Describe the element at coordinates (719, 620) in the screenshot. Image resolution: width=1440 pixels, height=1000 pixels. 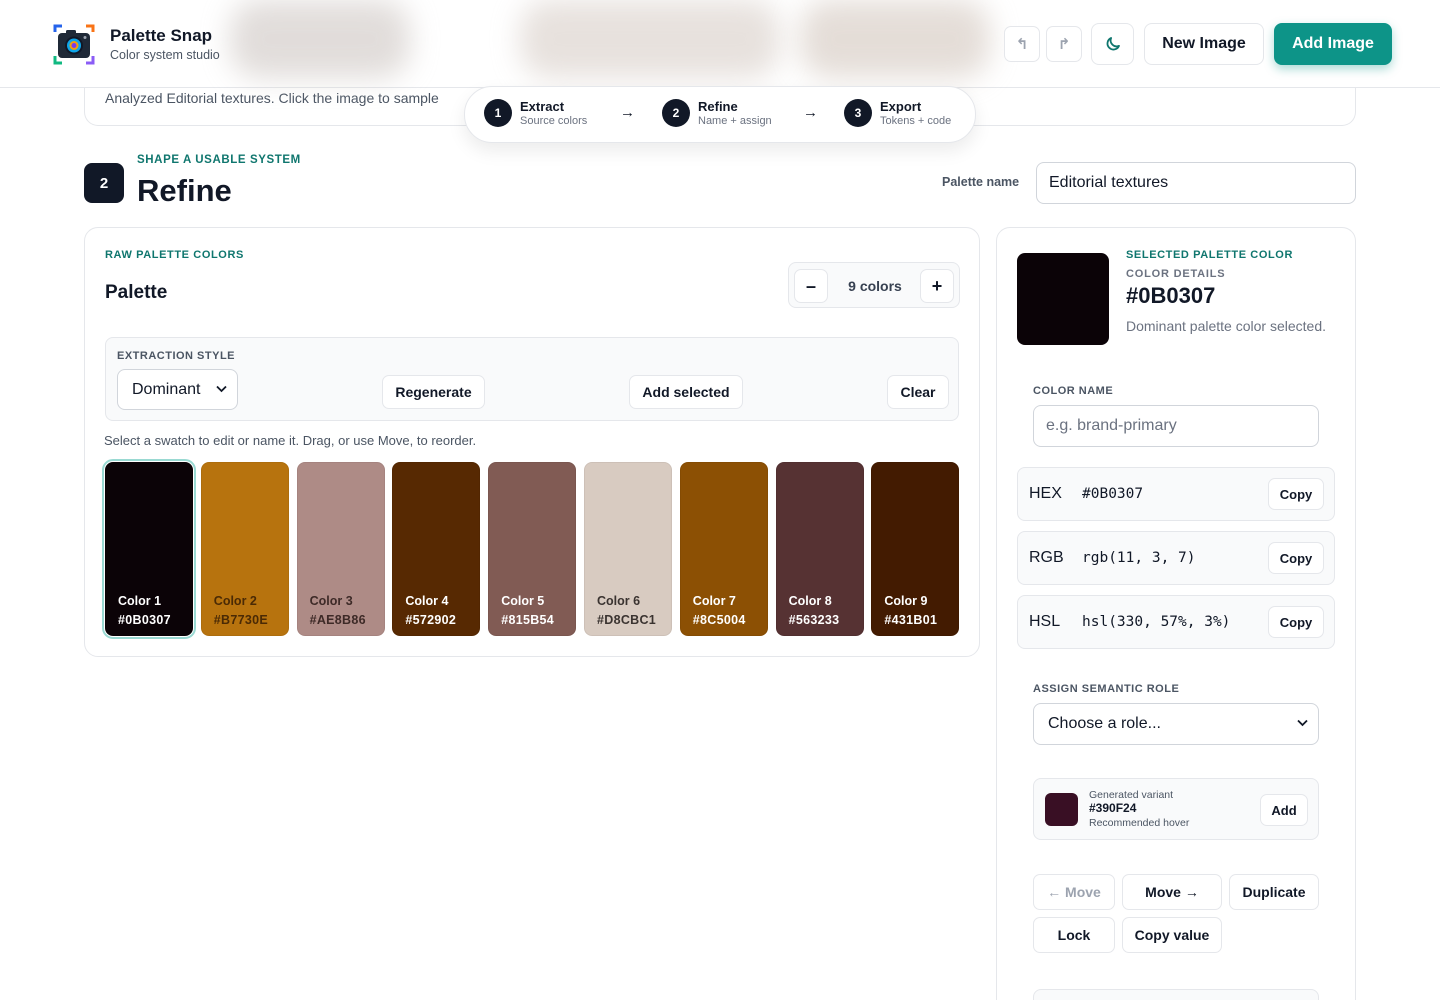
I see `swatch-hex: #8C5004` at that location.